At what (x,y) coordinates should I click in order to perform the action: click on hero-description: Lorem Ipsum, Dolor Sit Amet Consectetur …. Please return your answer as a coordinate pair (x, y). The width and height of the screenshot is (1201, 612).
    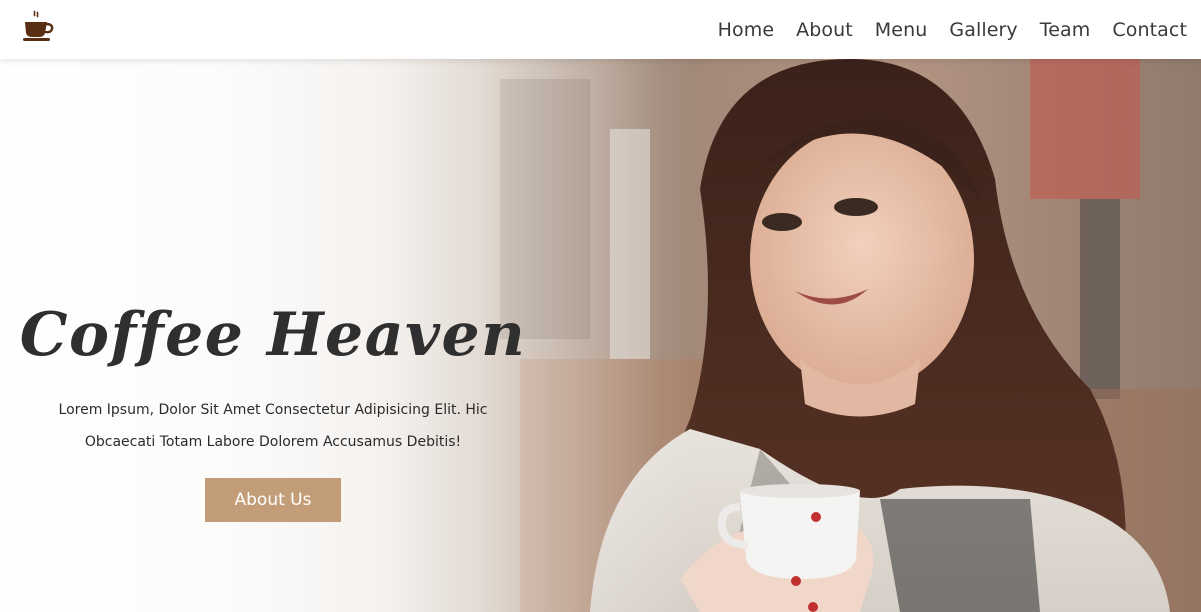
    Looking at the image, I should click on (273, 426).